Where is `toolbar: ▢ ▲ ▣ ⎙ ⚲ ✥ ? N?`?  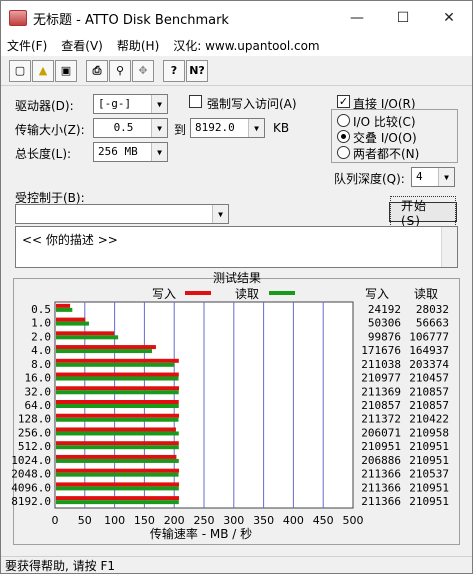
toolbar: ▢ ▲ ▣ ⎙ ⚲ ✥ ? N? is located at coordinates (236, 71).